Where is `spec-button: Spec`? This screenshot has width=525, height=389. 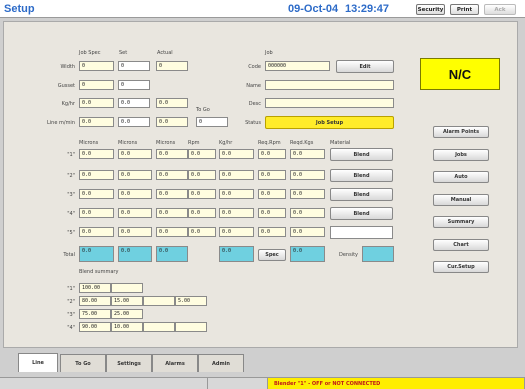
spec-button: Spec is located at coordinates (272, 255).